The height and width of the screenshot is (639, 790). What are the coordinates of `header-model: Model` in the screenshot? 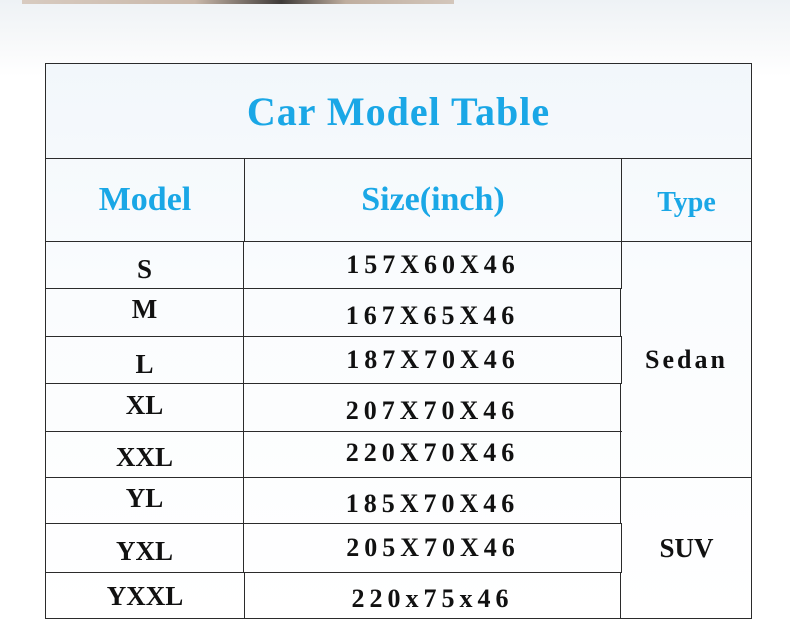 It's located at (145, 200).